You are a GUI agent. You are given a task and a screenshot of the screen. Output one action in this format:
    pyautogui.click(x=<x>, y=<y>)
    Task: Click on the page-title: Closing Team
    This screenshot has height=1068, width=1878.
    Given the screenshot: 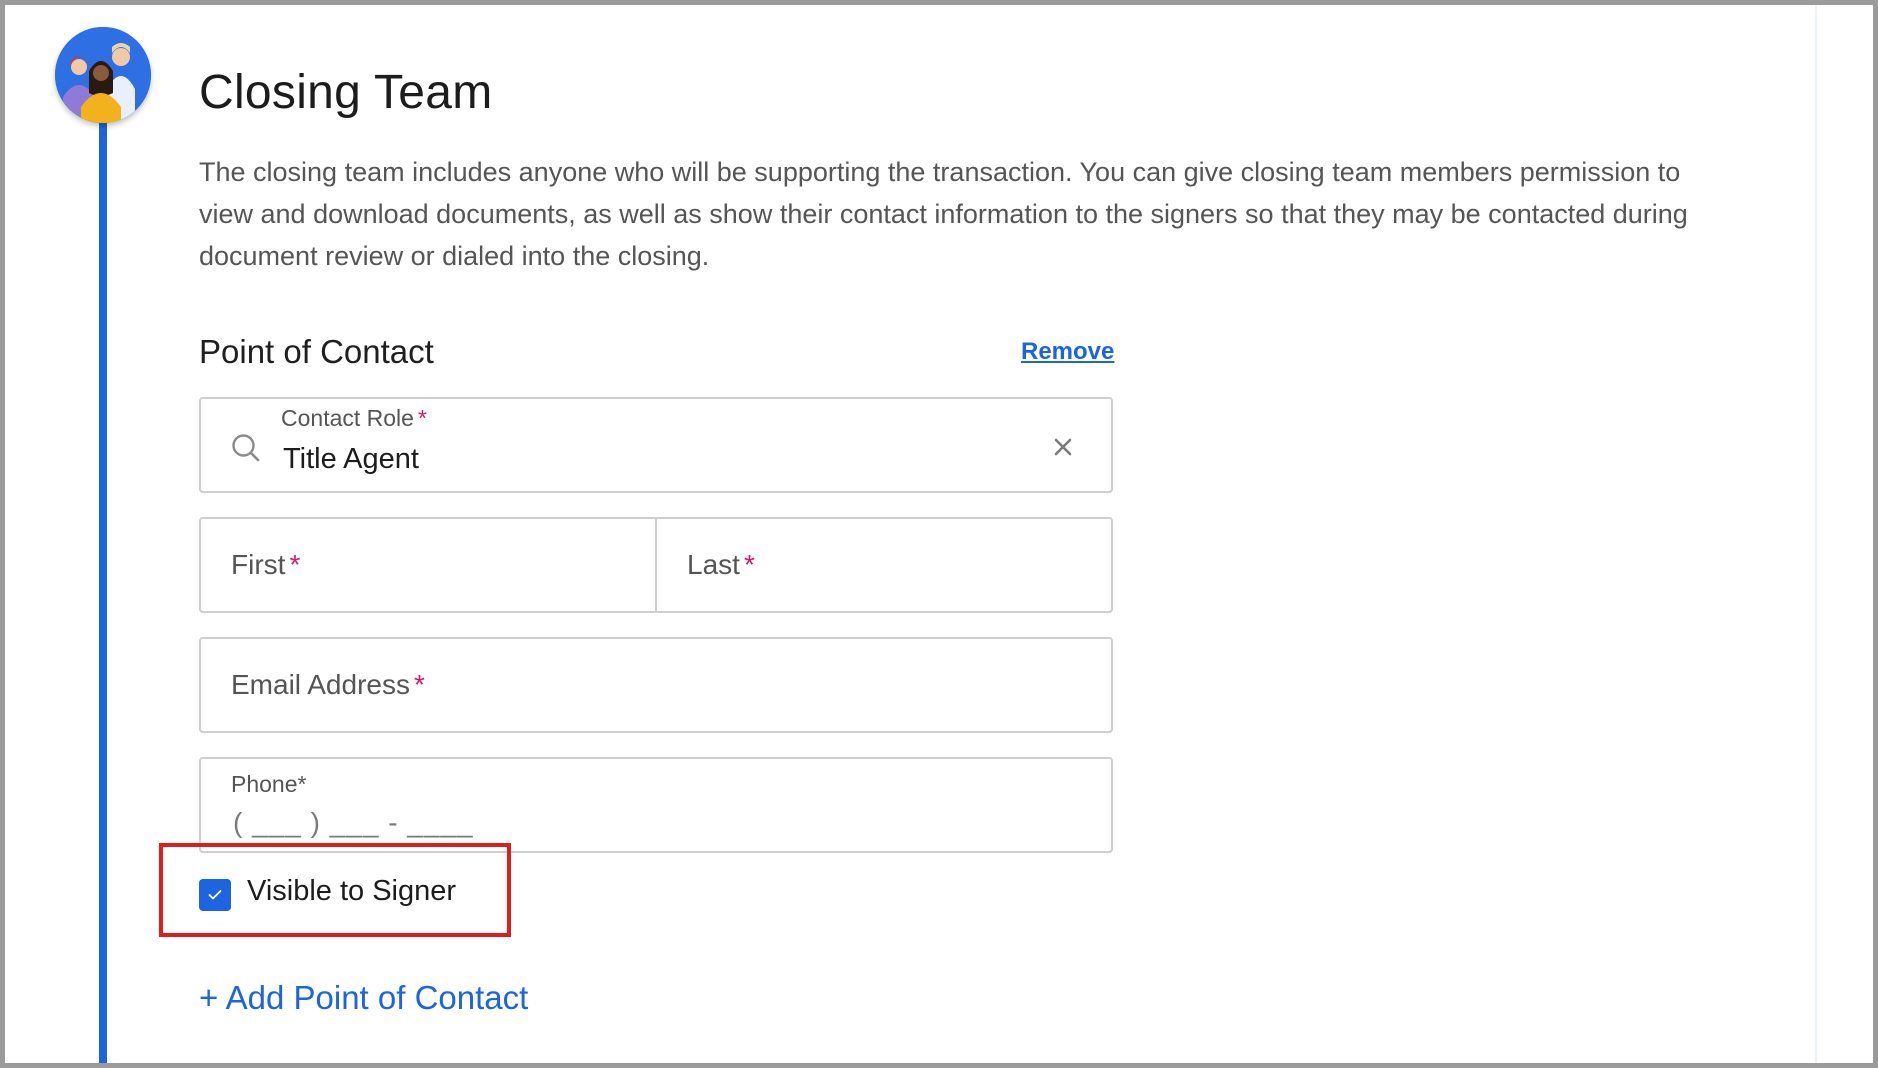 What is the action you would take?
    pyautogui.click(x=346, y=92)
    